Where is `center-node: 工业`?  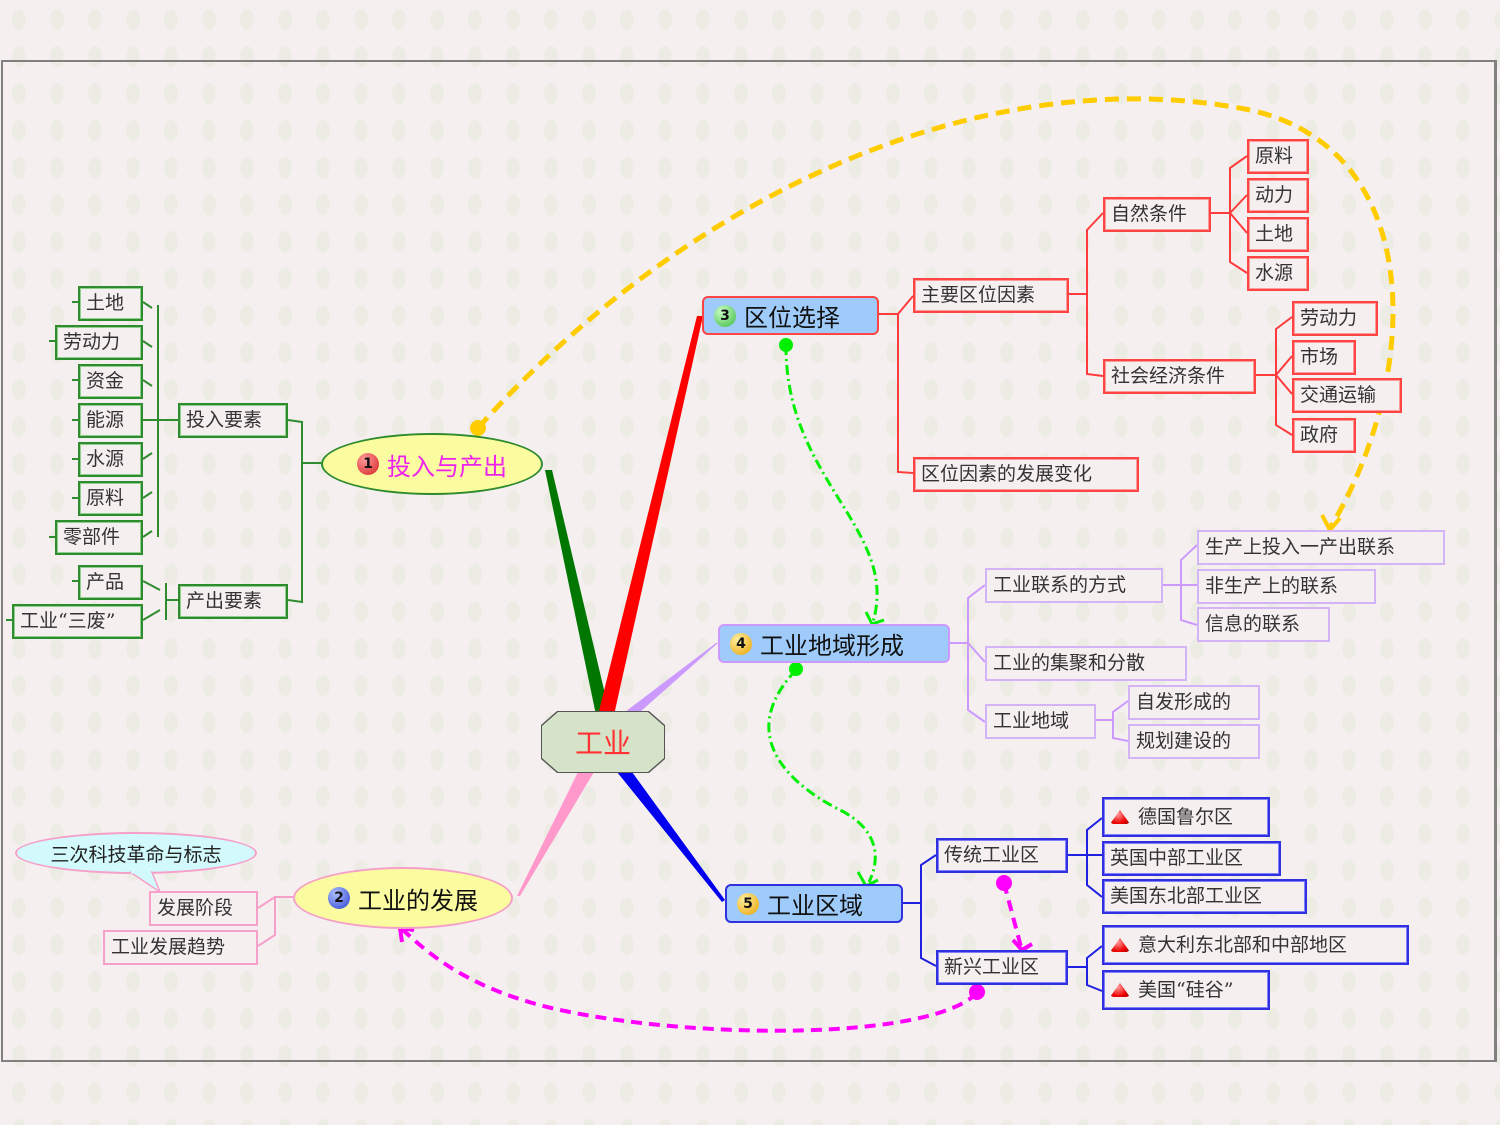
center-node: 工业 is located at coordinates (603, 742).